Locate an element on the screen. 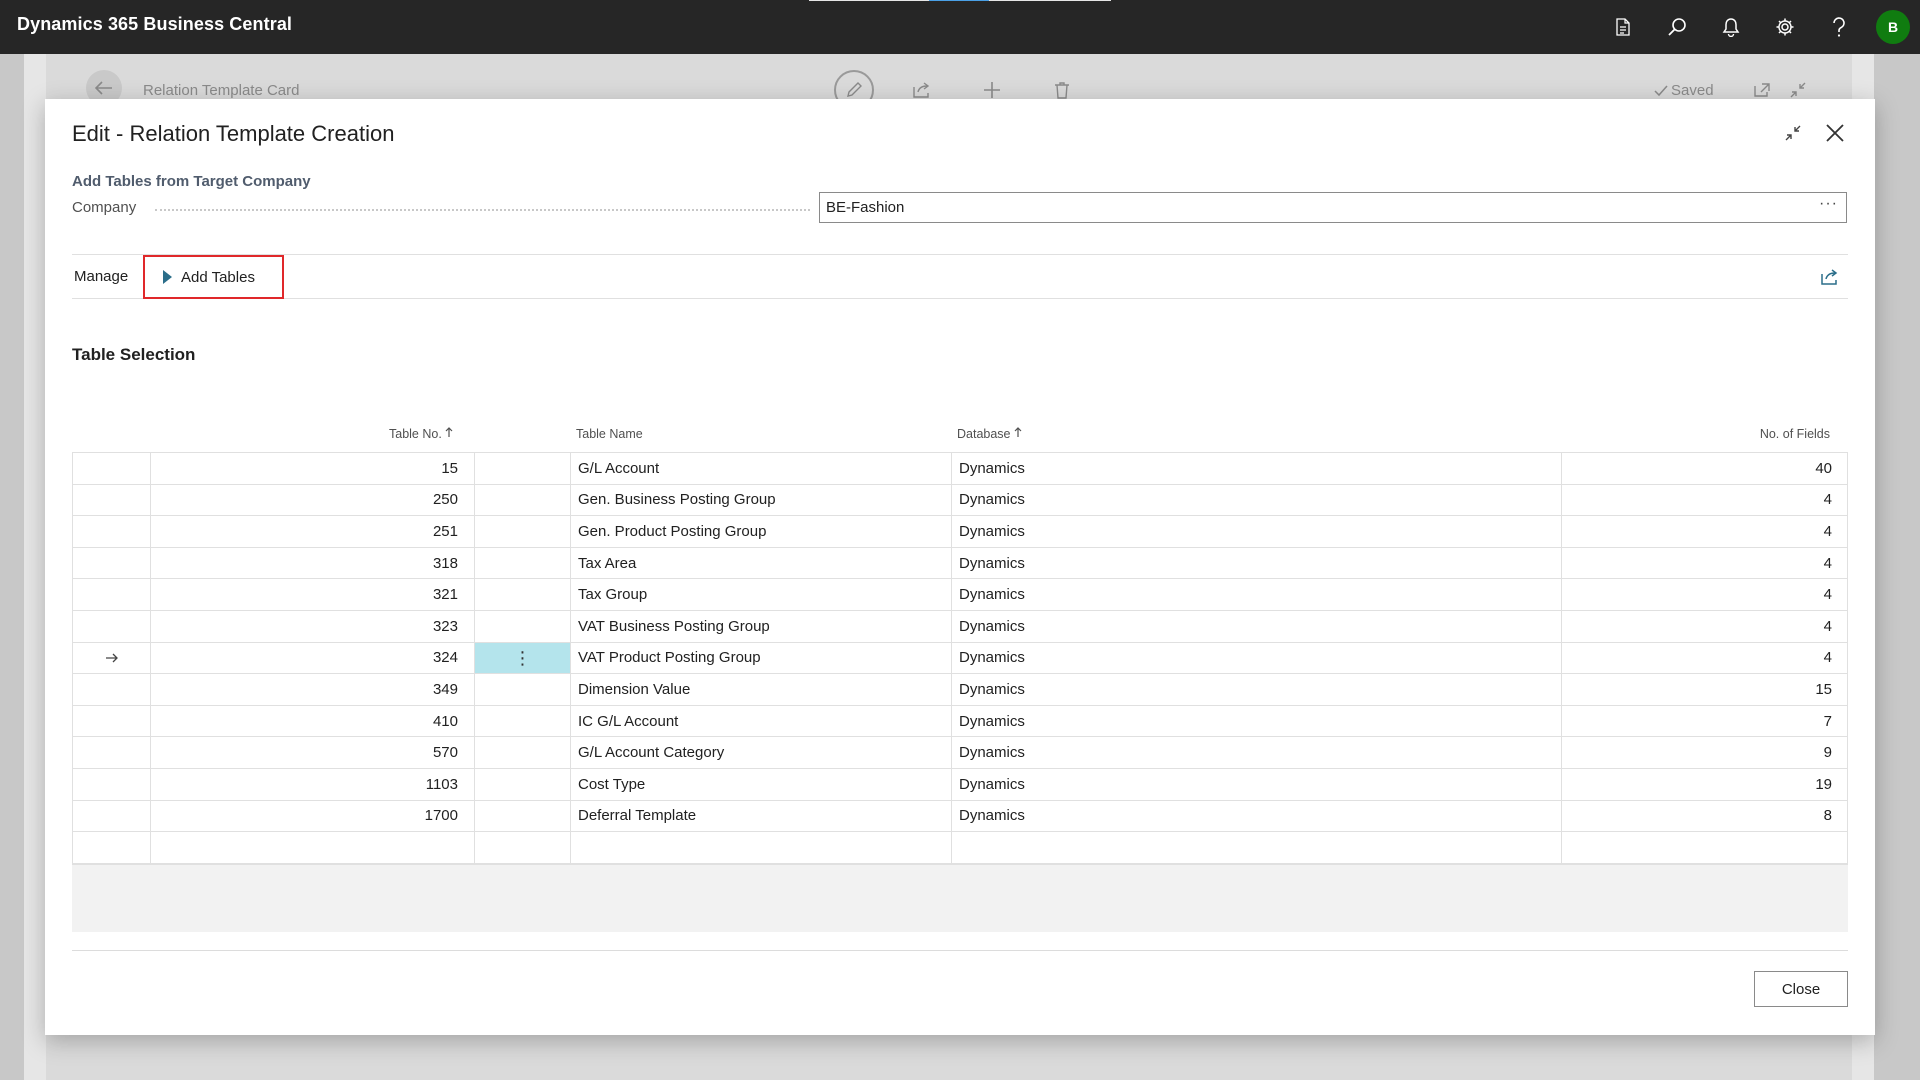 Image resolution: width=1920 pixels, height=1080 pixels. table-name-cell: Tax Group is located at coordinates (761, 594).